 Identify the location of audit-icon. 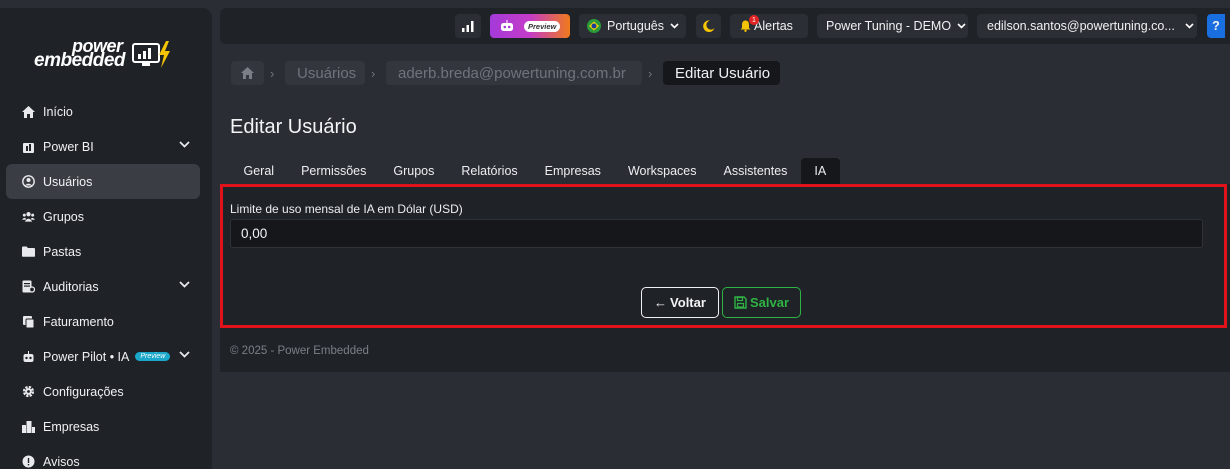
(28, 286).